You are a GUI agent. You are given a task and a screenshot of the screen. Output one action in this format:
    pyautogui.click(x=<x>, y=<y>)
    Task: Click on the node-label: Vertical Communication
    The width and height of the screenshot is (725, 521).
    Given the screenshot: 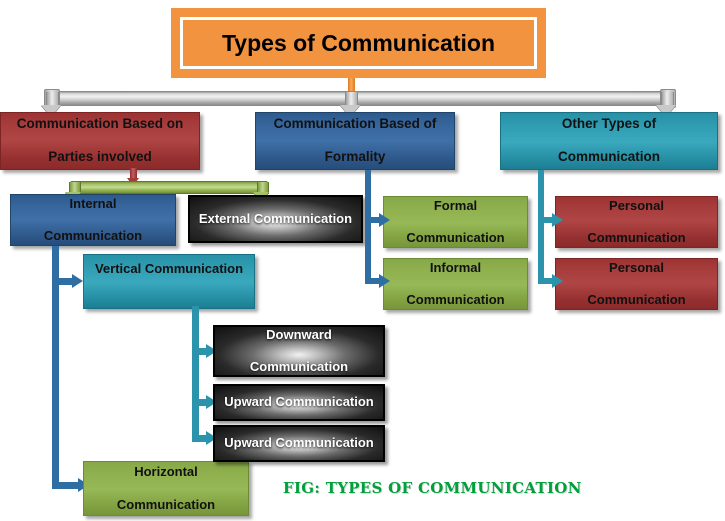 What is the action you would take?
    pyautogui.click(x=169, y=268)
    